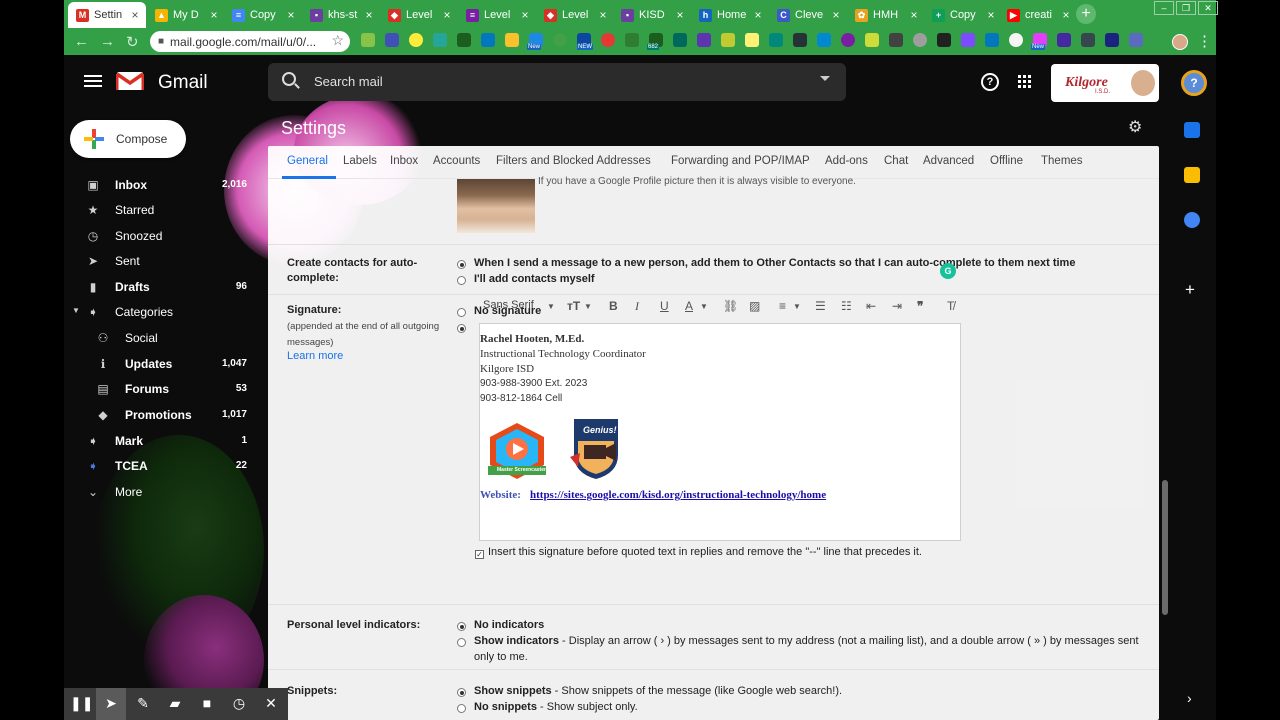  Describe the element at coordinates (820, 306) in the screenshot. I see `numbered-list-icon: ☰` at that location.